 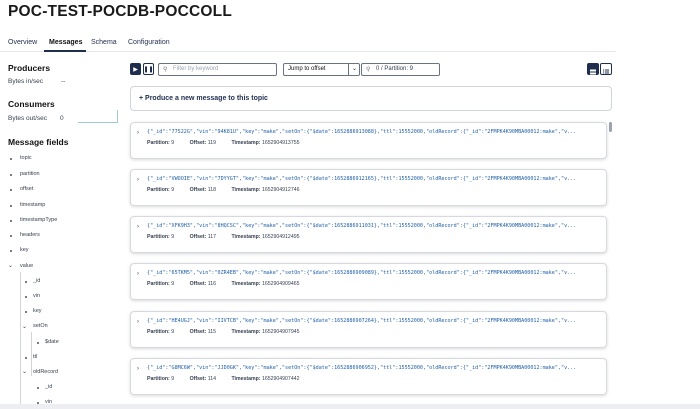 I want to click on field-partition: partition, so click(x=30, y=174).